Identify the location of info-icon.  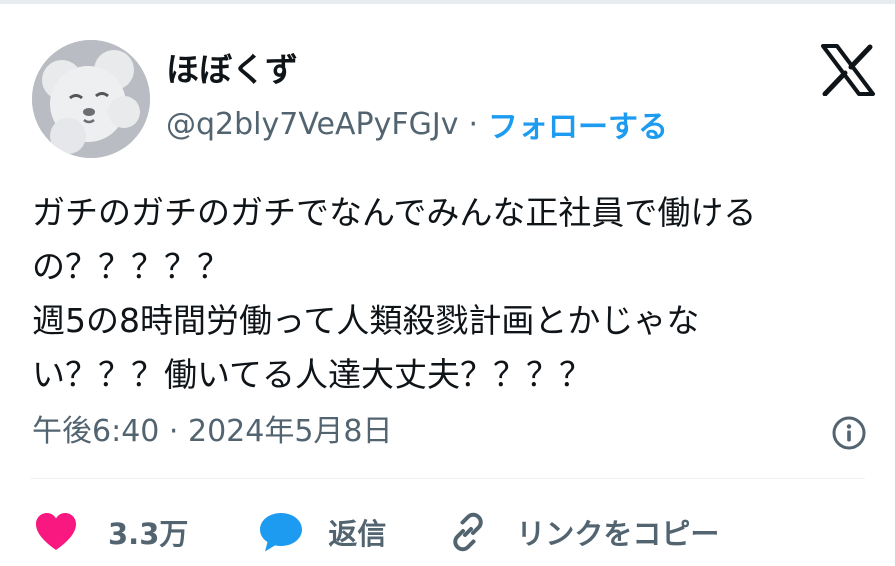
(849, 433).